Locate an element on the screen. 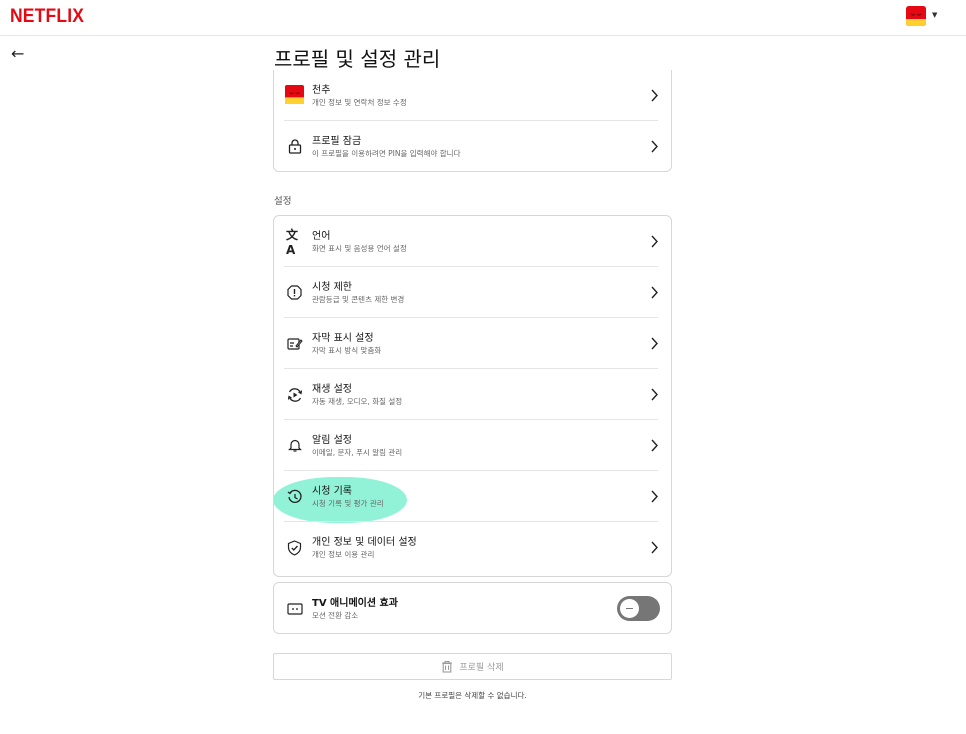  top-bar: NETFLIX ▼ is located at coordinates (483, 18).